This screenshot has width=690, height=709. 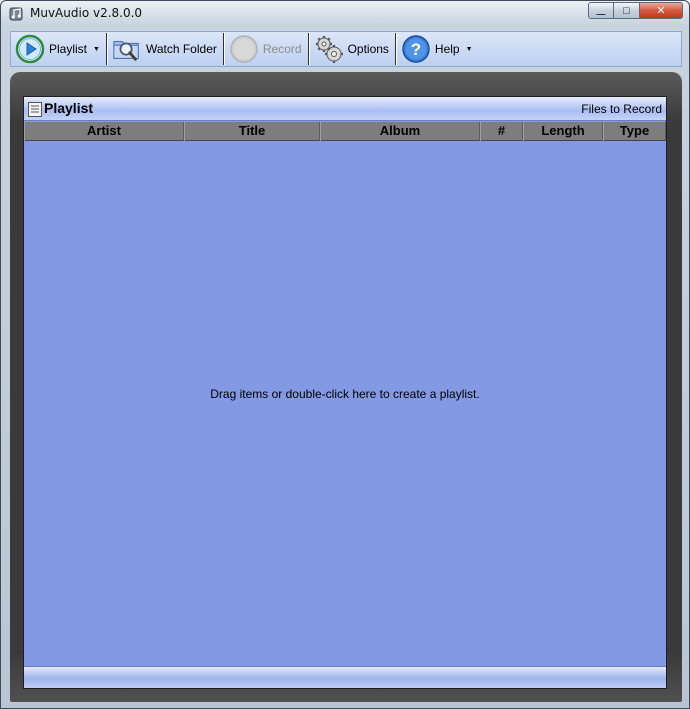 I want to click on playlist-button: Playlist ▼, so click(x=58, y=49).